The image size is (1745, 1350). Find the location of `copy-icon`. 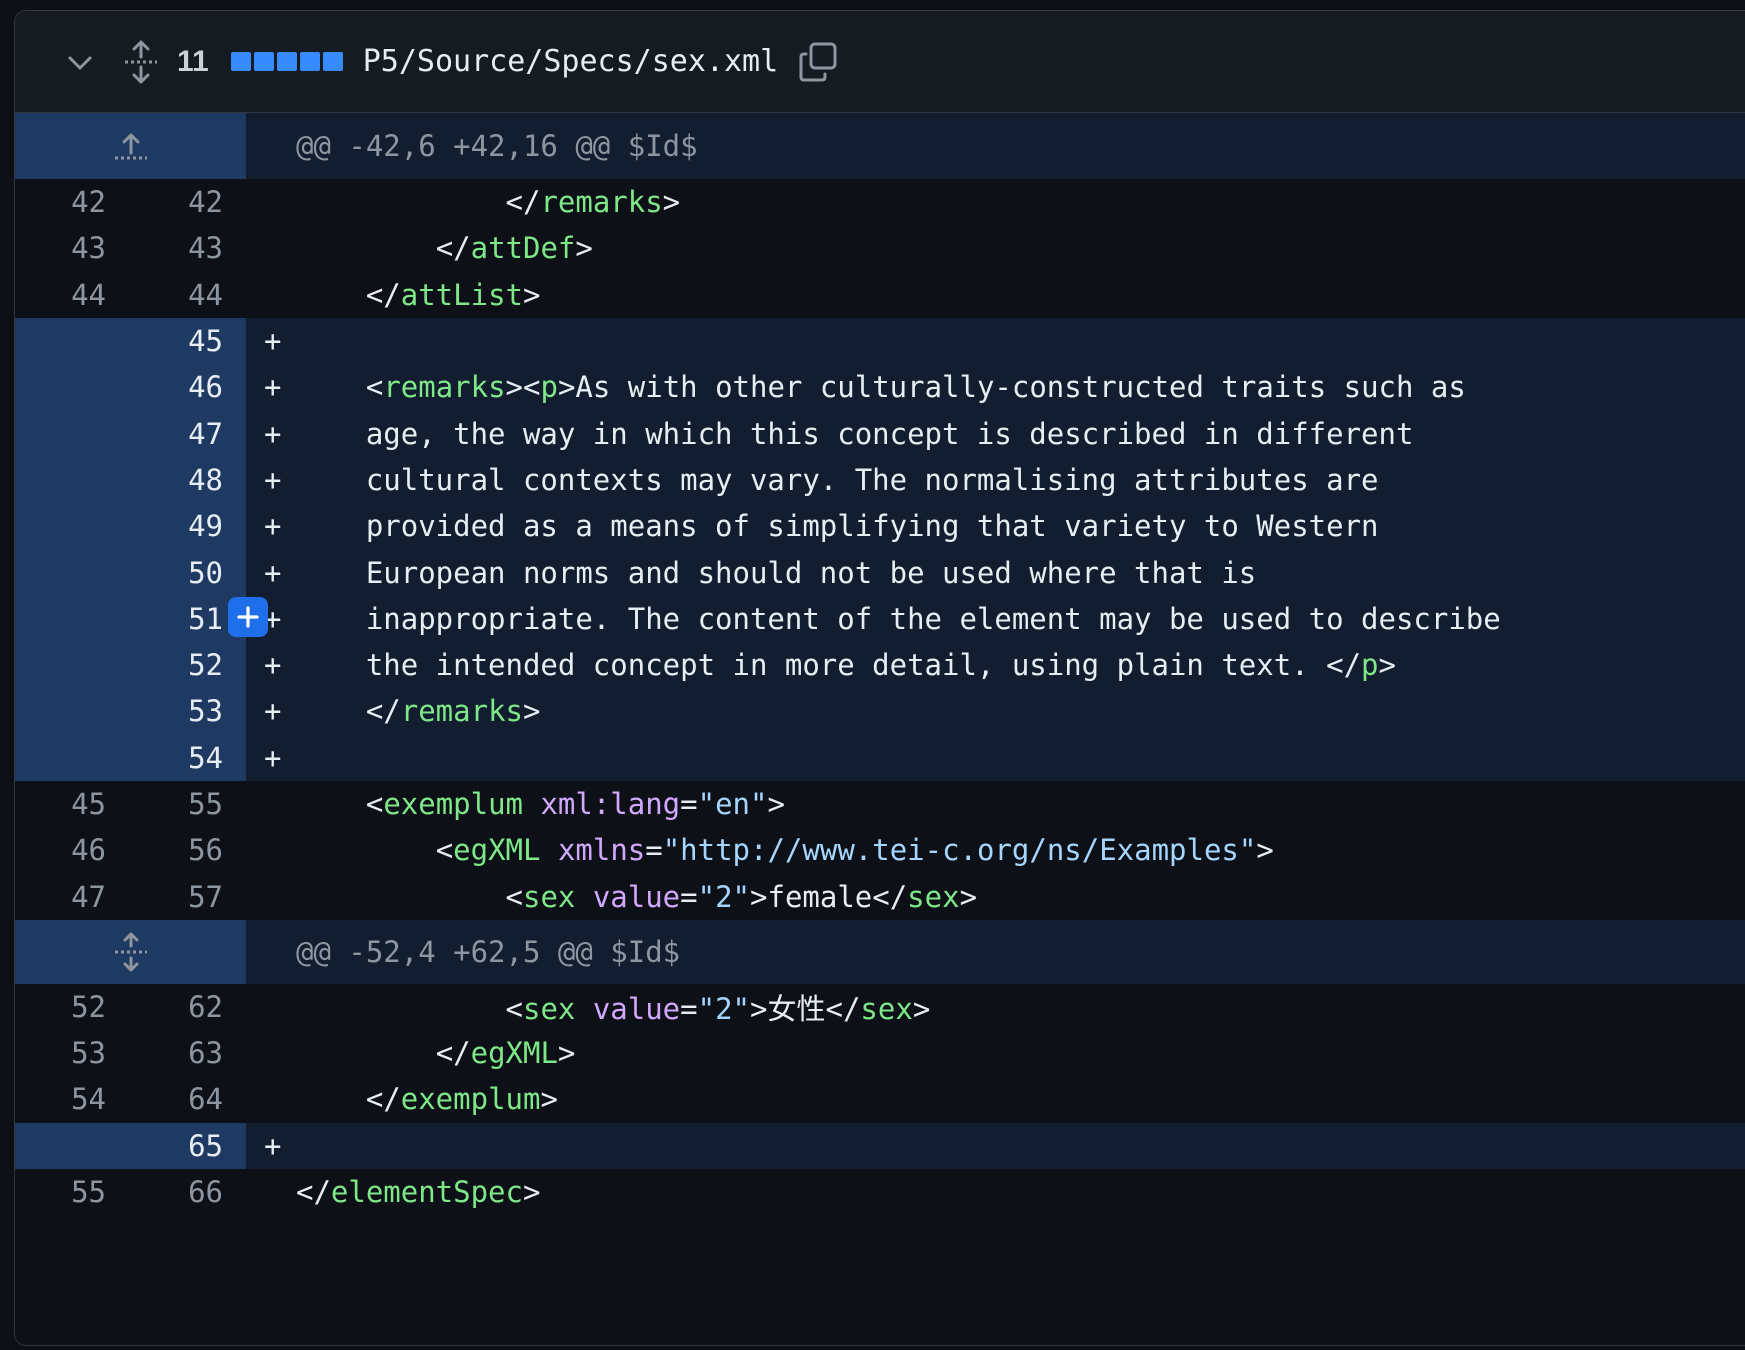

copy-icon is located at coordinates (818, 62).